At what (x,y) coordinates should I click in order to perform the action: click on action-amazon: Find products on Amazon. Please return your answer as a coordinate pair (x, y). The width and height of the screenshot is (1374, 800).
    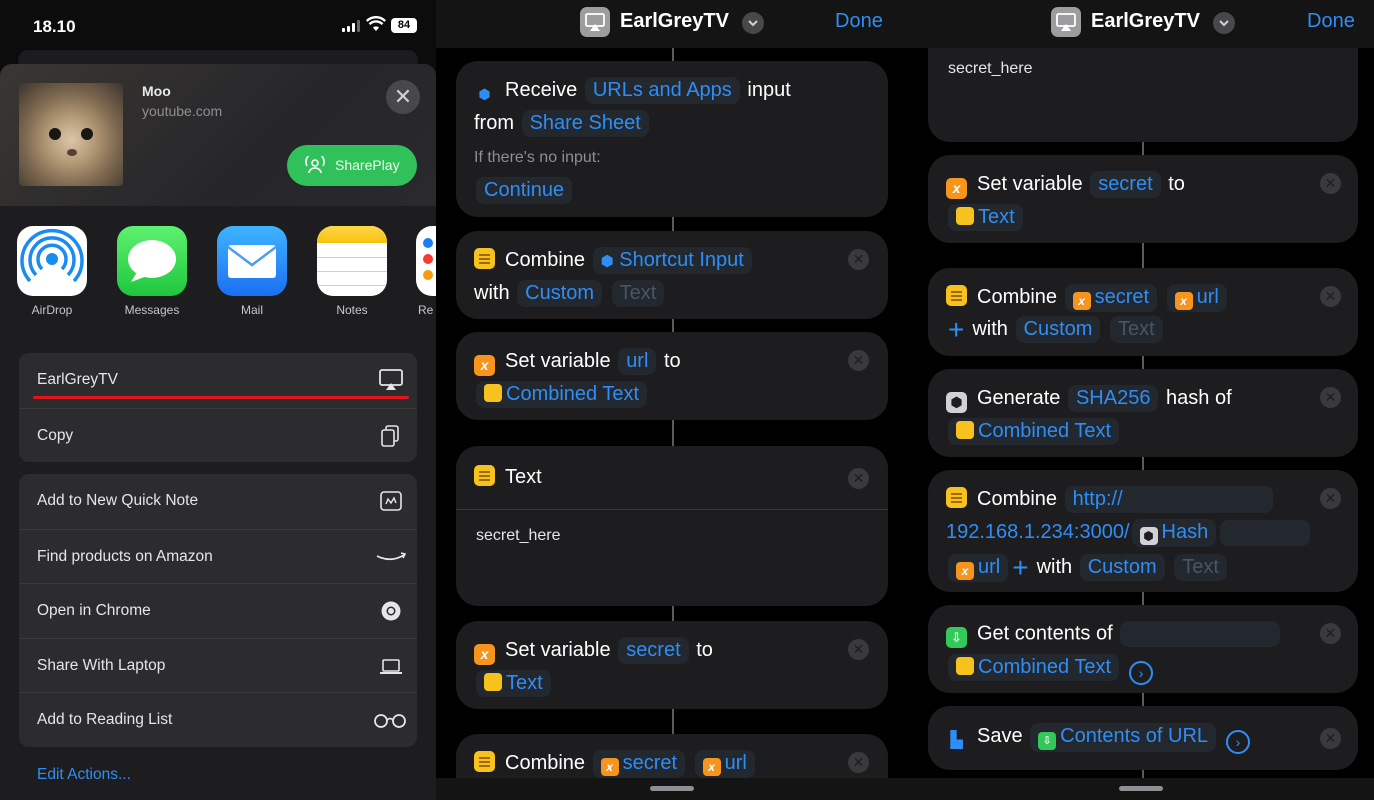
    Looking at the image, I should click on (218, 556).